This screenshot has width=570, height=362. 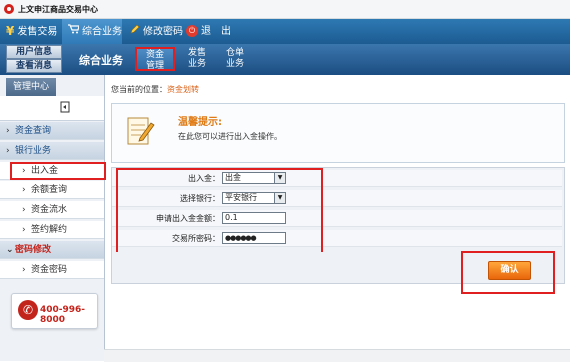 What do you see at coordinates (338, 133) in the screenshot?
I see `tip-panel: 温馨提示: 在此您可以进行出入金操作。` at bounding box center [338, 133].